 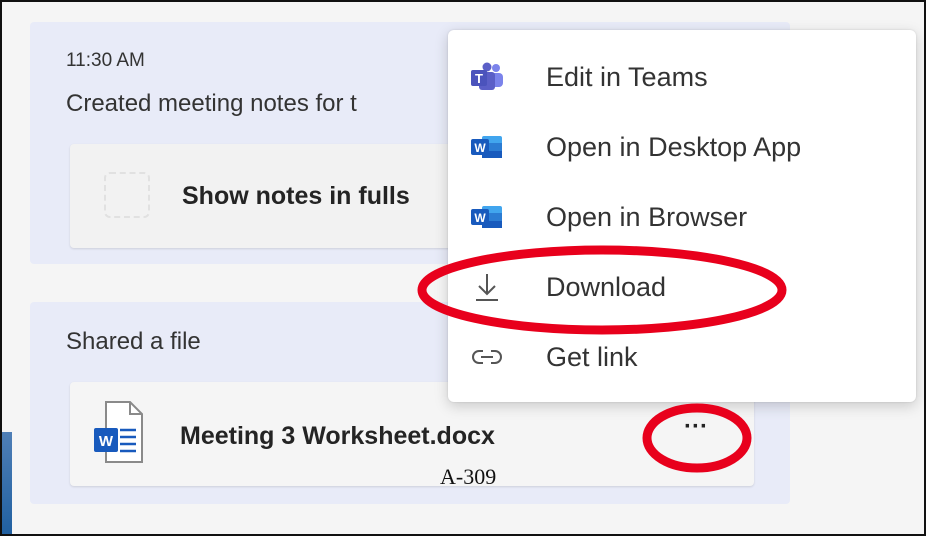 What do you see at coordinates (682, 357) in the screenshot?
I see `menu-item-get-link: Get link` at bounding box center [682, 357].